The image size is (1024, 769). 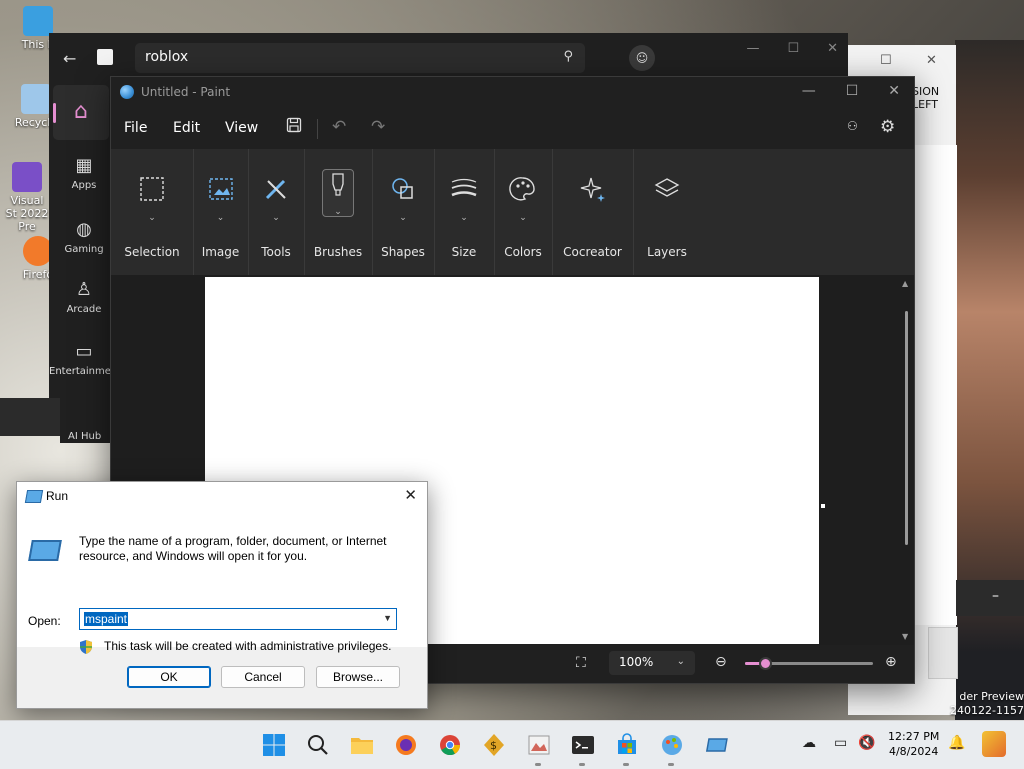 I want to click on background-dark-bar: –, so click(x=990, y=598).